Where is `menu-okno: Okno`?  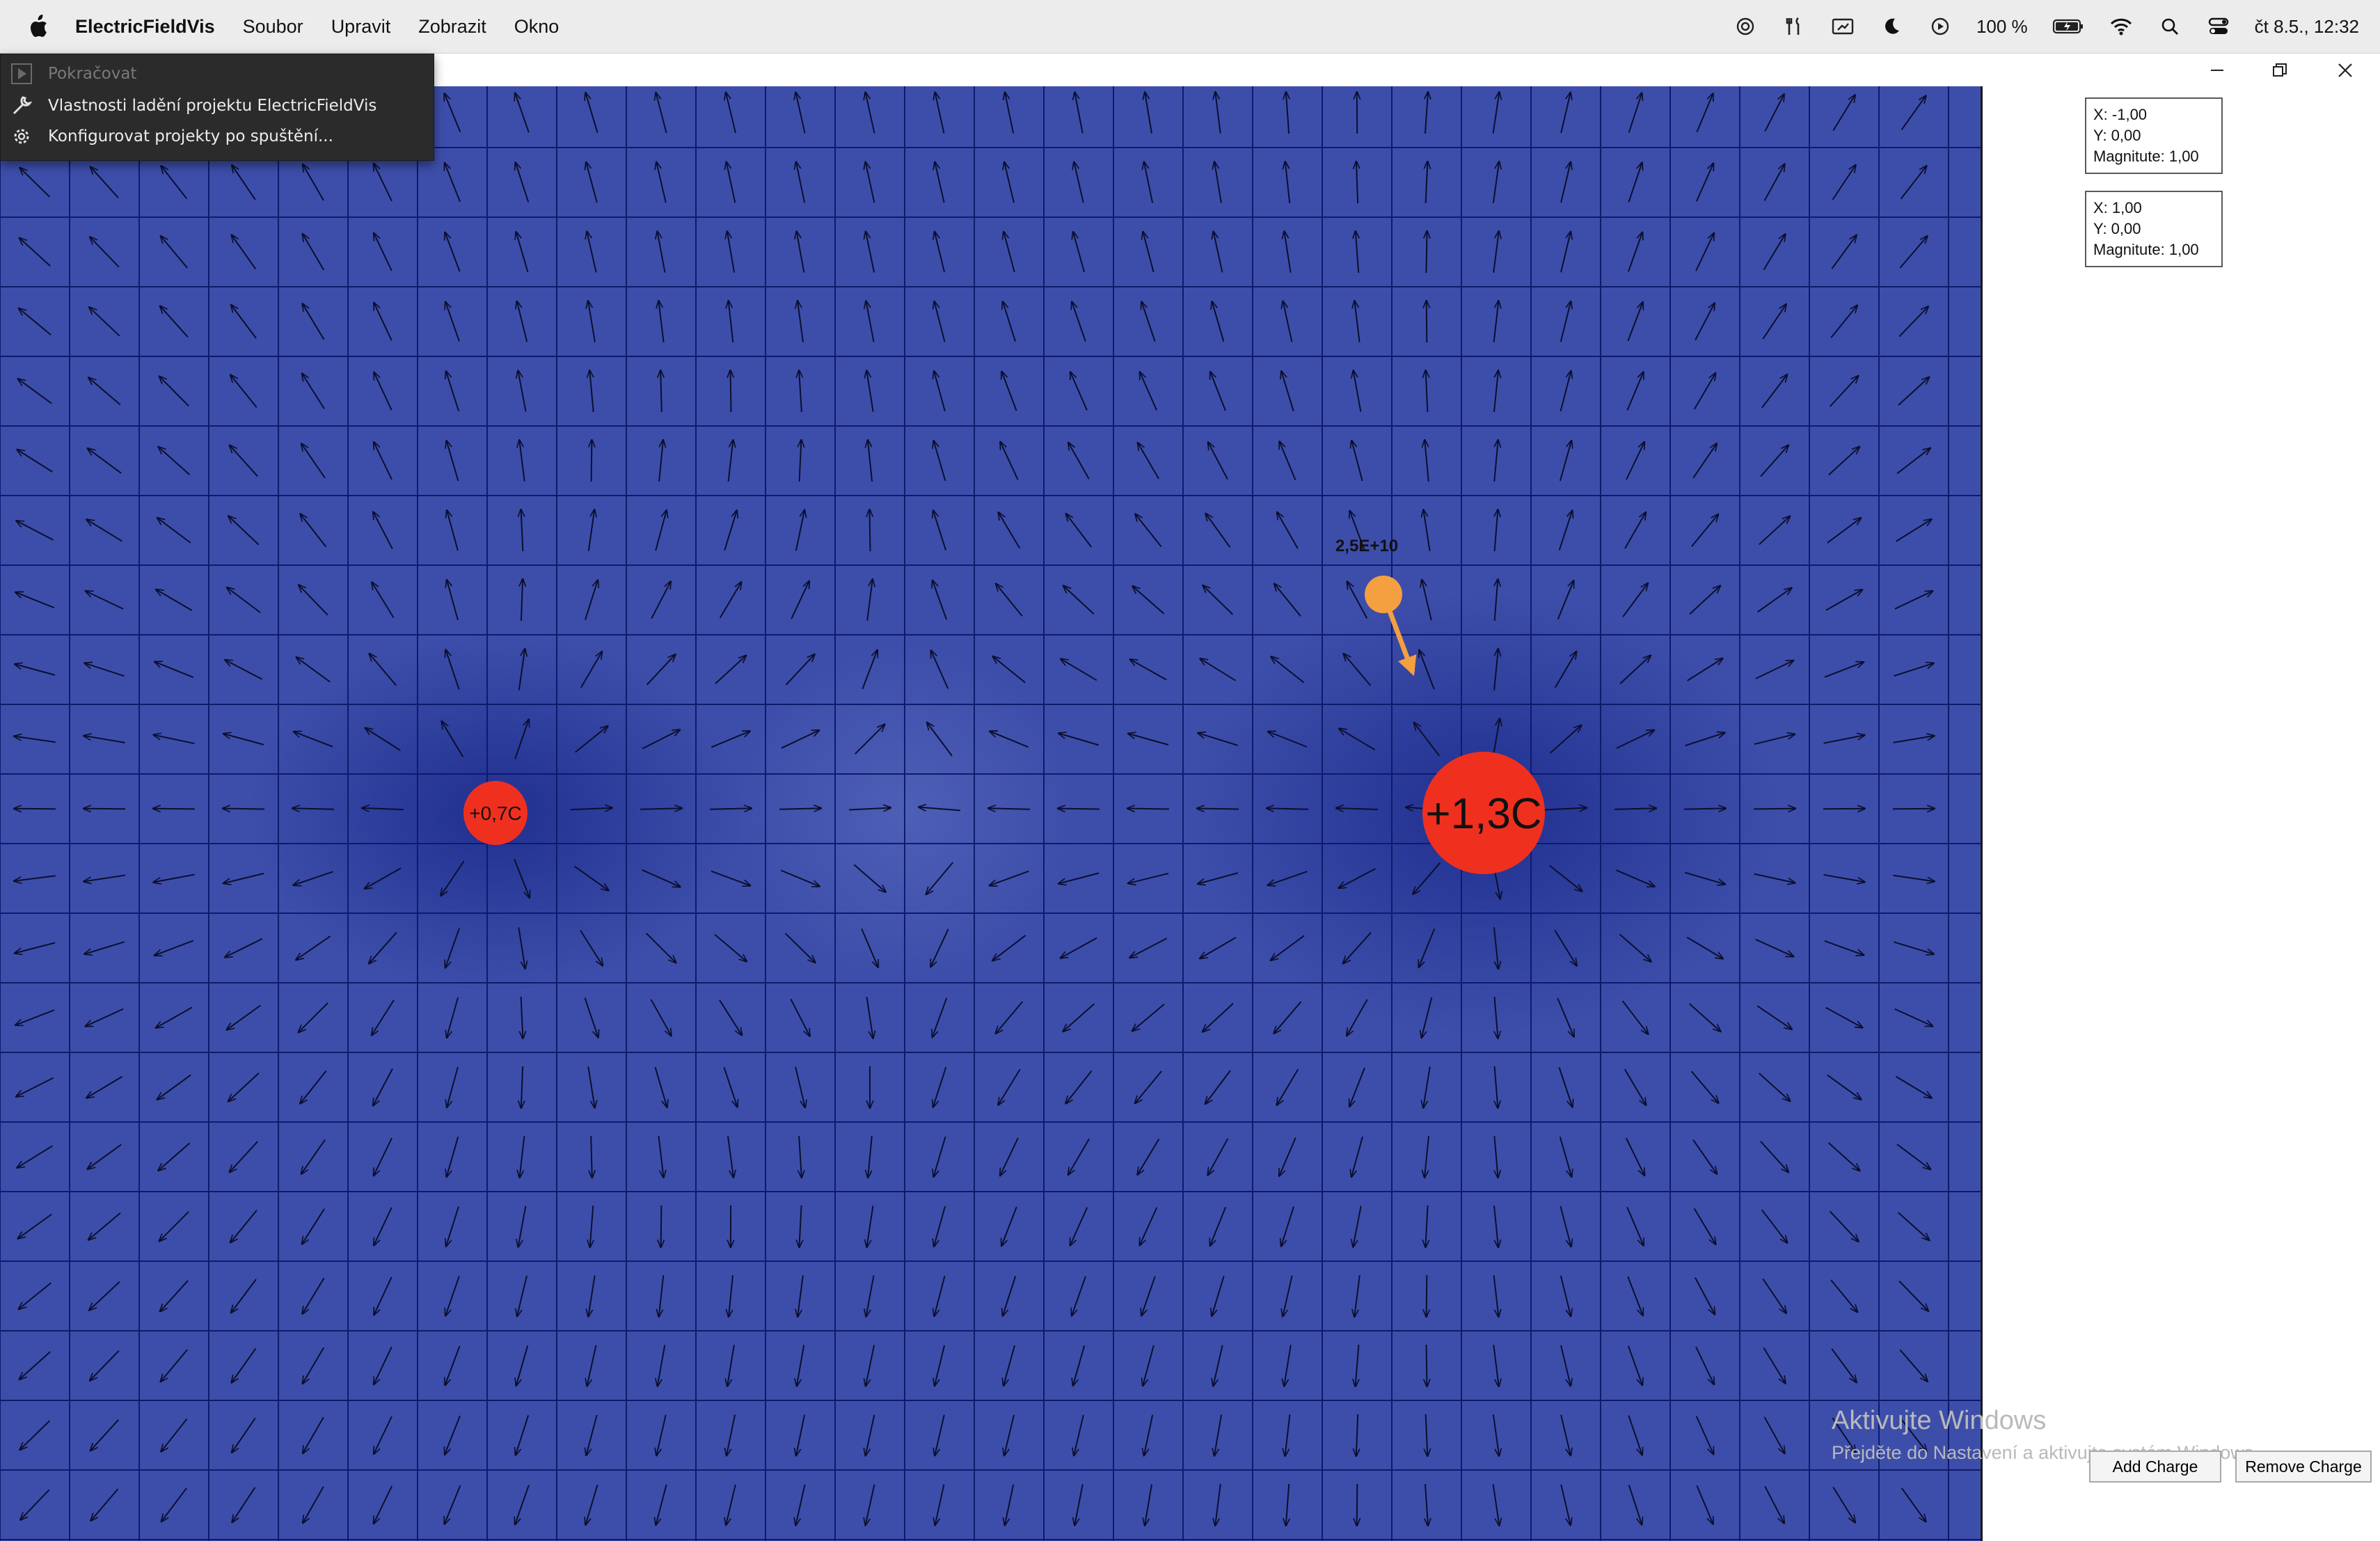 menu-okno: Okno is located at coordinates (537, 27).